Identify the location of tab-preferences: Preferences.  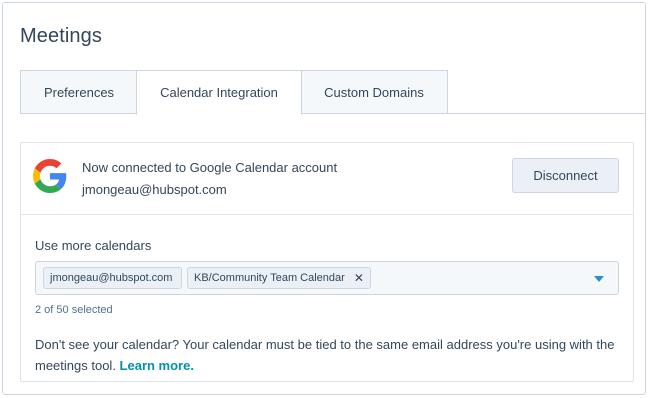
(78, 92).